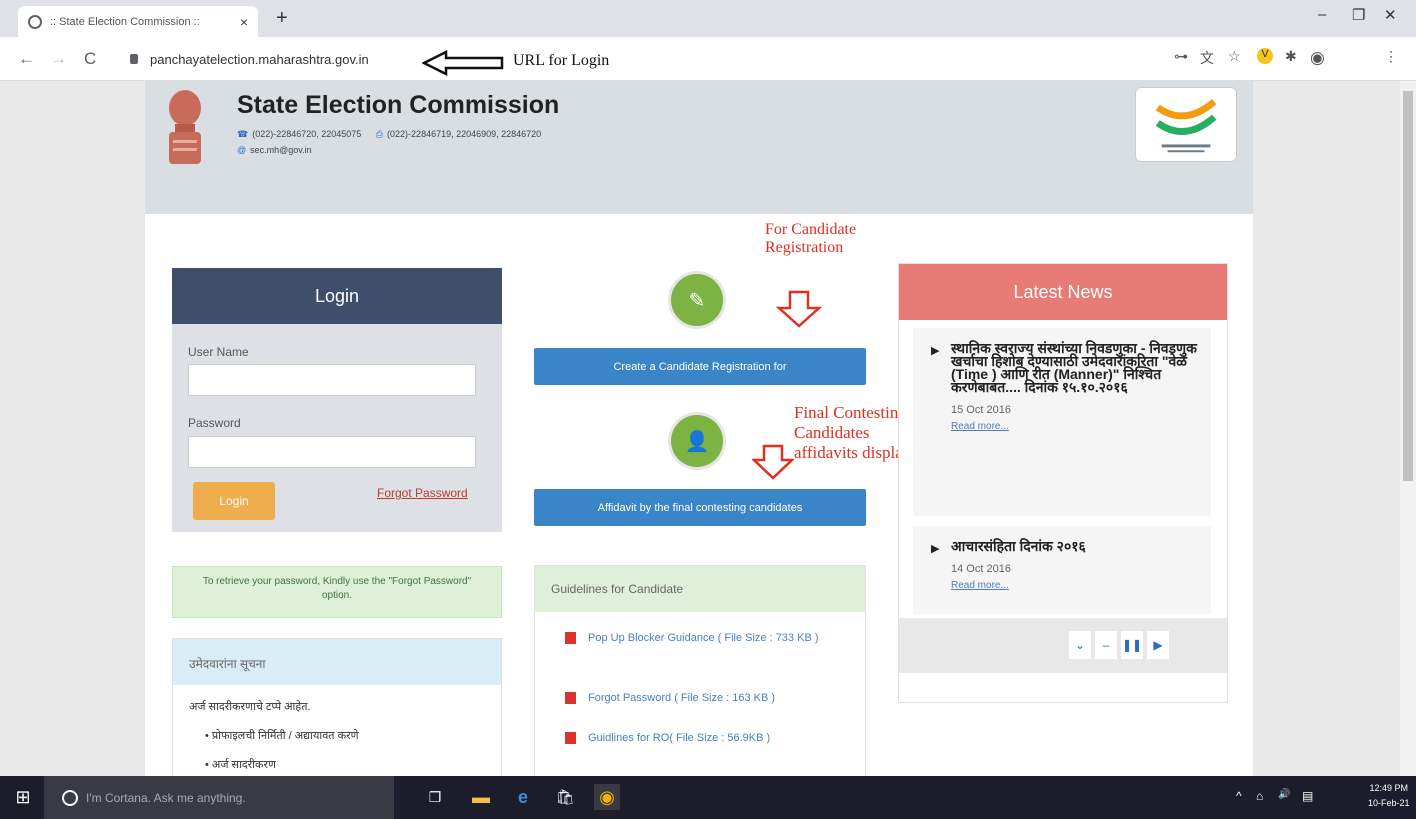 The width and height of the screenshot is (1416, 819). I want to click on cortana-search-box: I'm Cortana. Ask me anything., so click(219, 797).